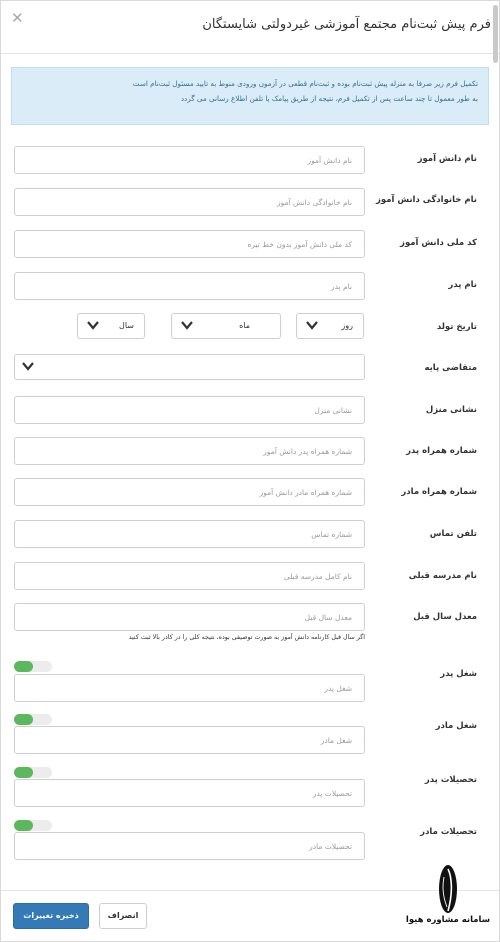 The height and width of the screenshot is (942, 500). I want to click on previous-school-input: نام کامل مدرسه قبلی, so click(189, 576).